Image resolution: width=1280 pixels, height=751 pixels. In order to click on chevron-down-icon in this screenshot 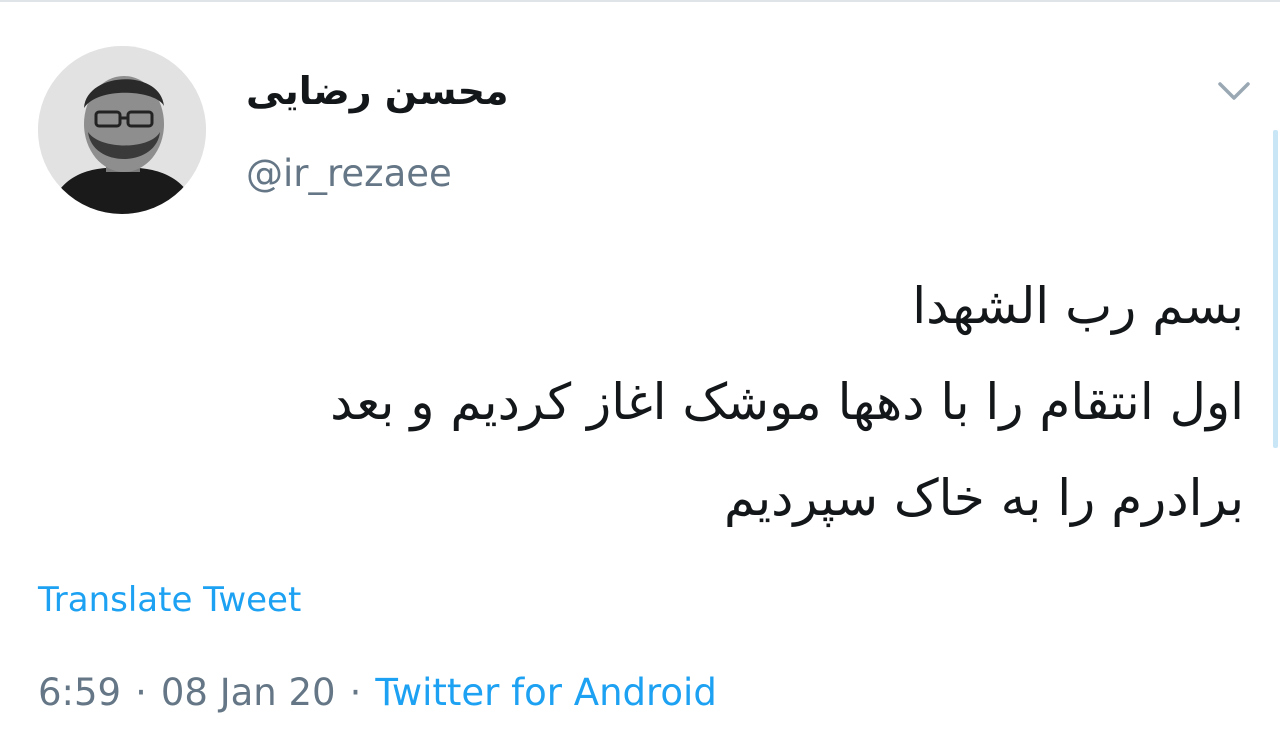, I will do `click(1234, 91)`.